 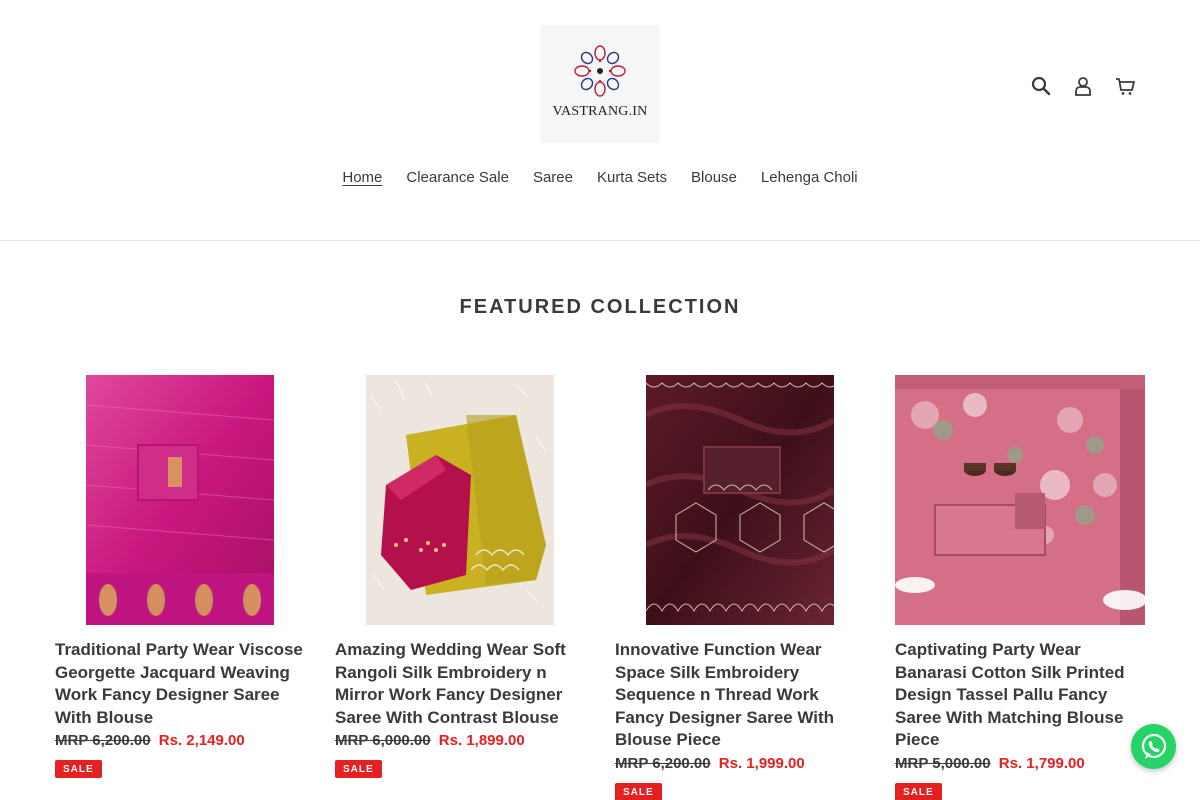 I want to click on nav-item-saree: Saree, so click(x=553, y=178).